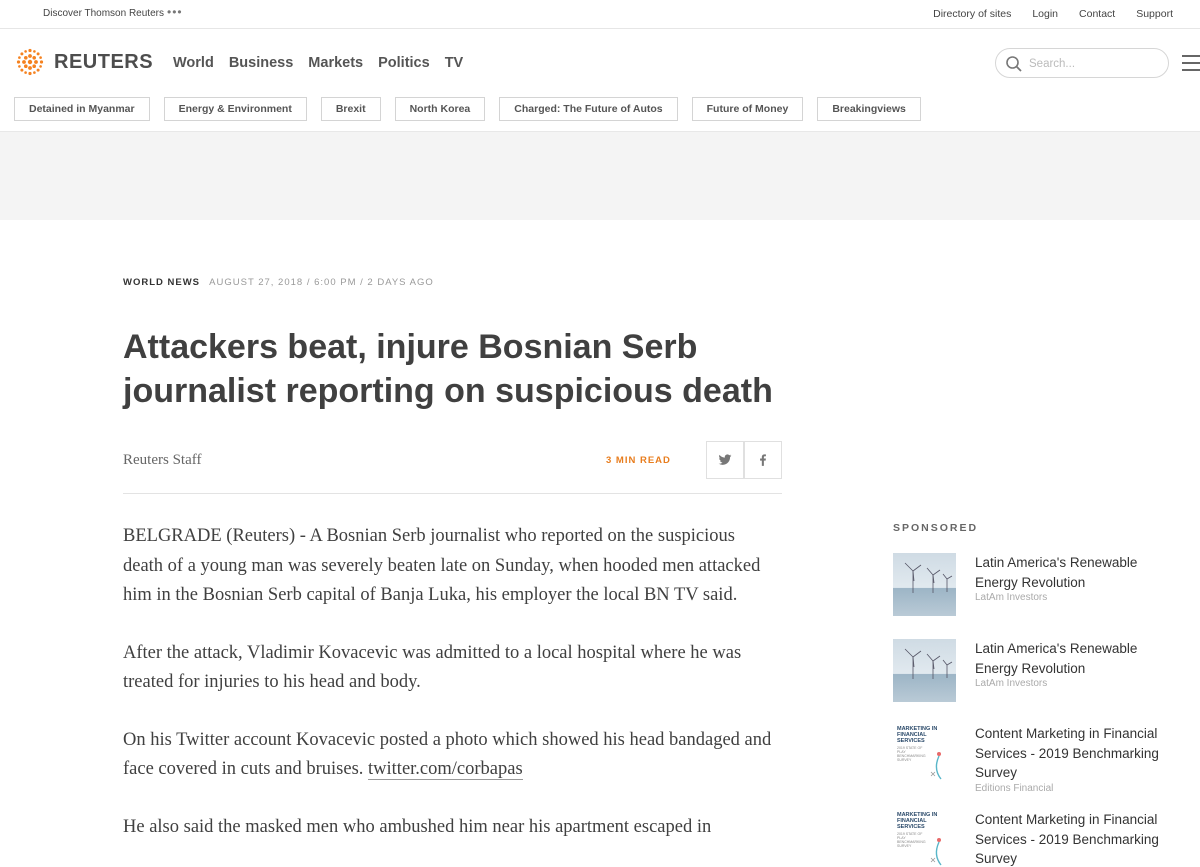  What do you see at coordinates (1014, 64) in the screenshot?
I see `search-icon` at bounding box center [1014, 64].